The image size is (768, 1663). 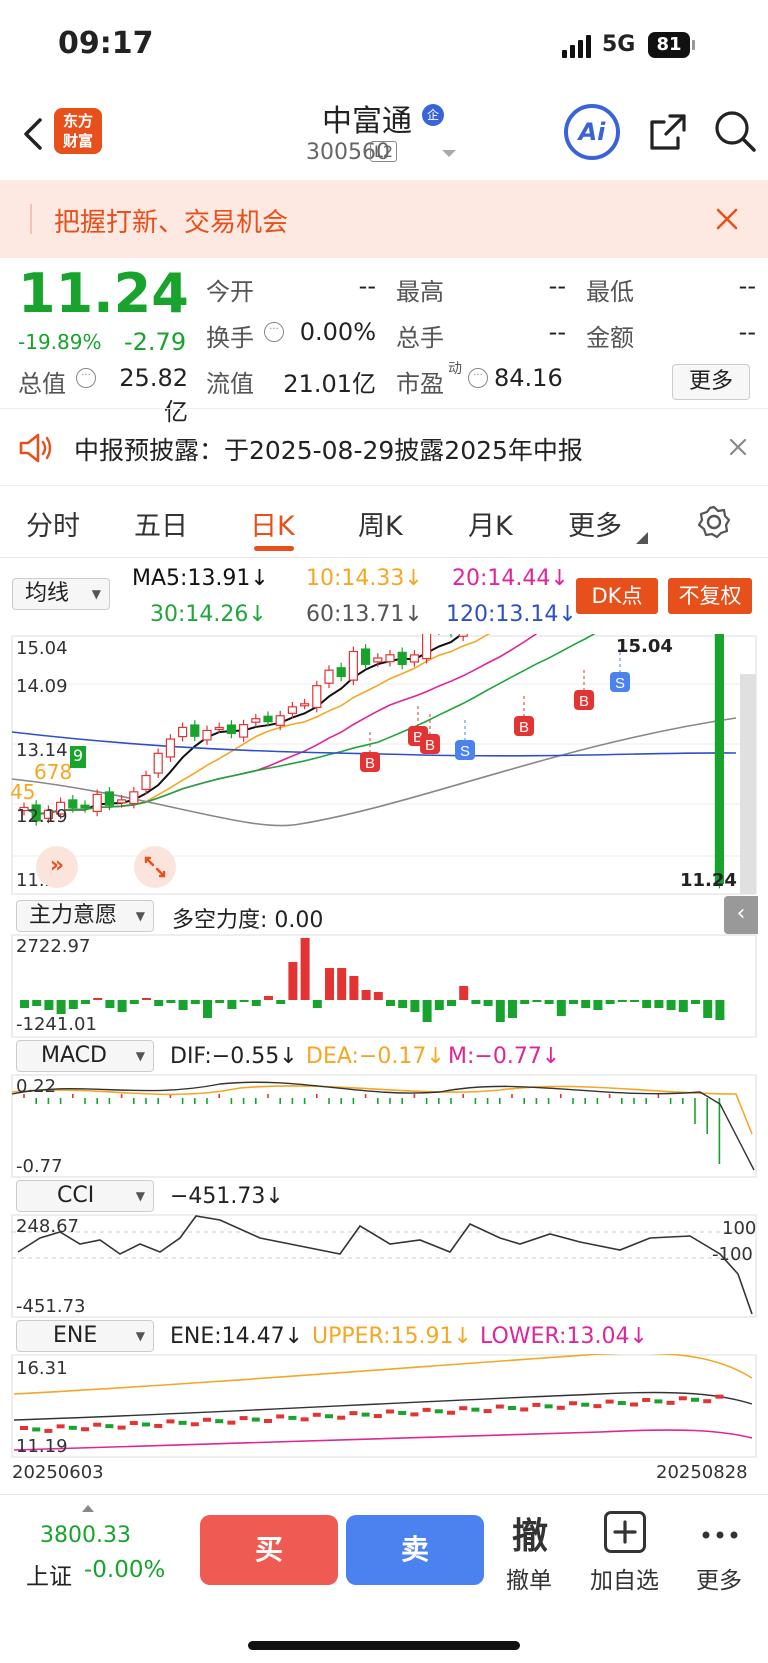 What do you see at coordinates (76, 1195) in the screenshot?
I see `cci-select-label: CCI` at bounding box center [76, 1195].